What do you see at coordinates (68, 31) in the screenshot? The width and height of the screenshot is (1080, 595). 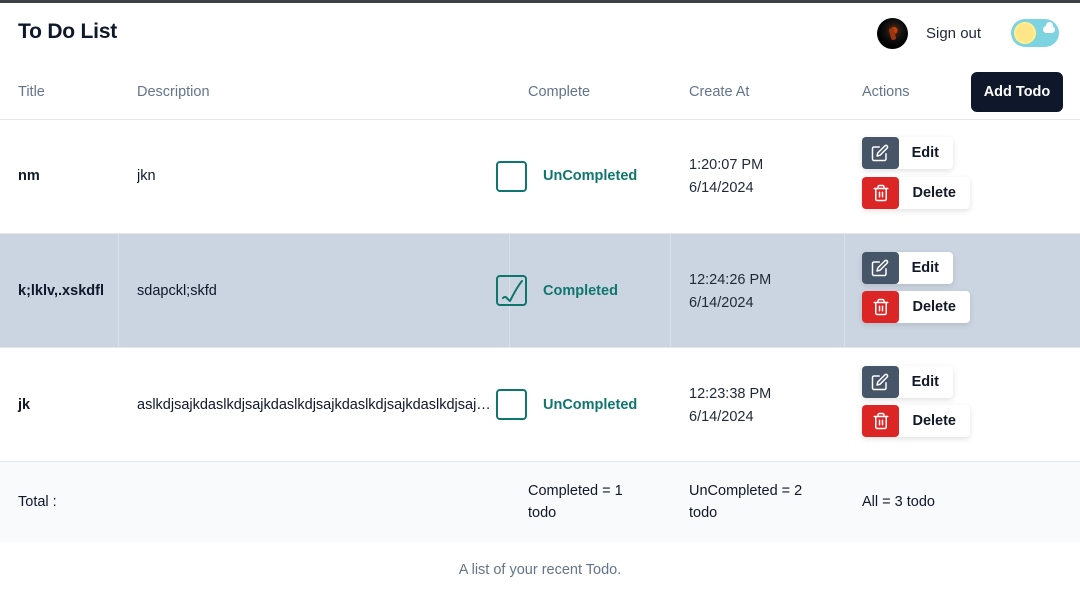 I see `page-title: To Do List` at bounding box center [68, 31].